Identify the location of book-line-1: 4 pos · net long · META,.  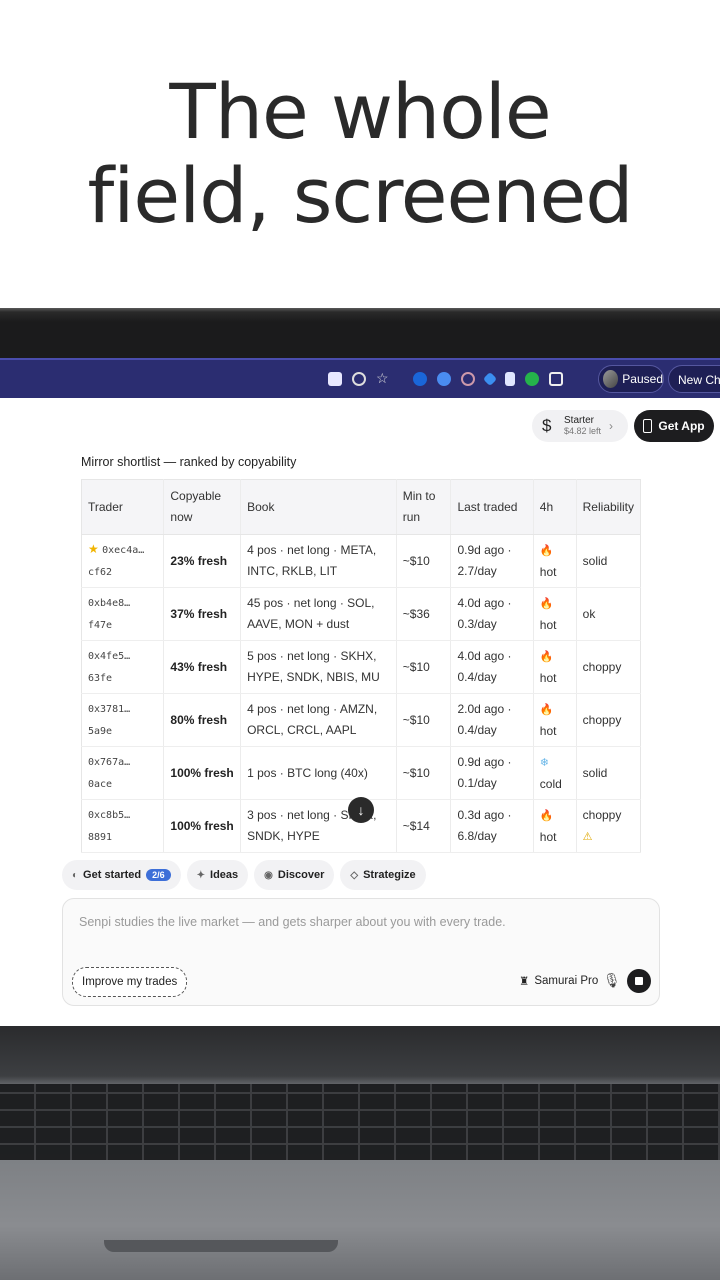
(312, 550).